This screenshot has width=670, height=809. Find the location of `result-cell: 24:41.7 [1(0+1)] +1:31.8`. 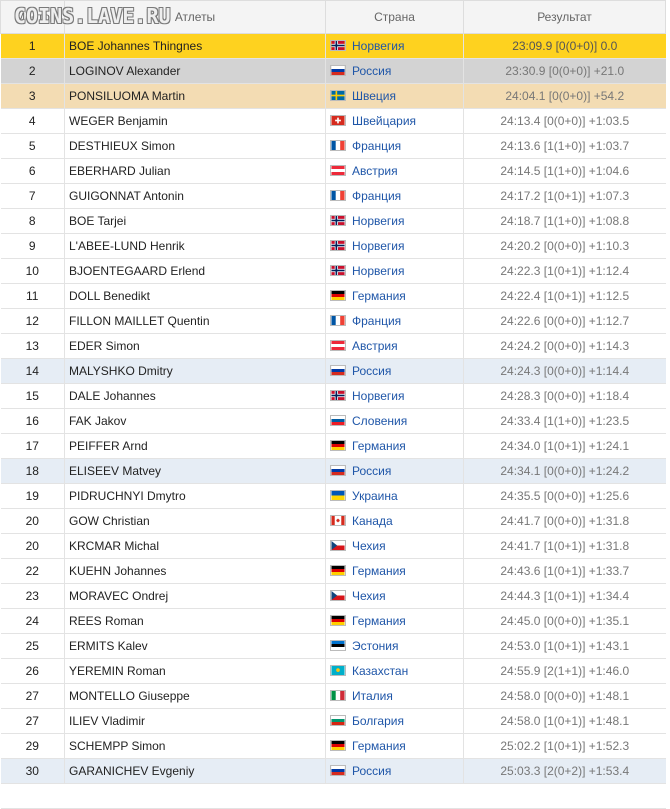

result-cell: 24:41.7 [1(0+1)] +1:31.8 is located at coordinates (564, 546).